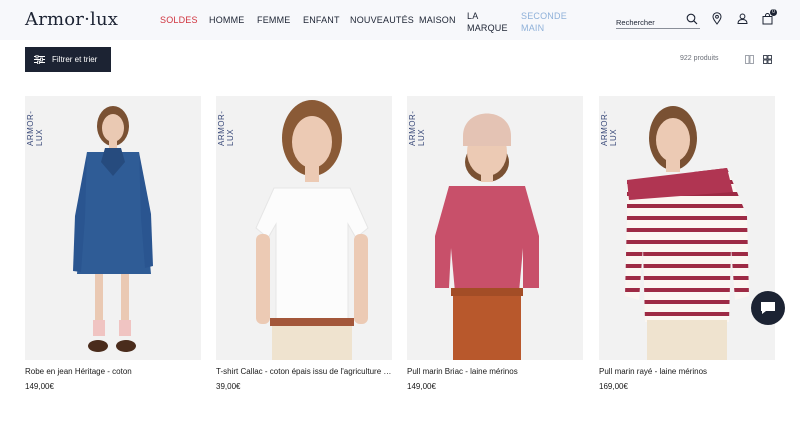  I want to click on chat-icon, so click(768, 308).